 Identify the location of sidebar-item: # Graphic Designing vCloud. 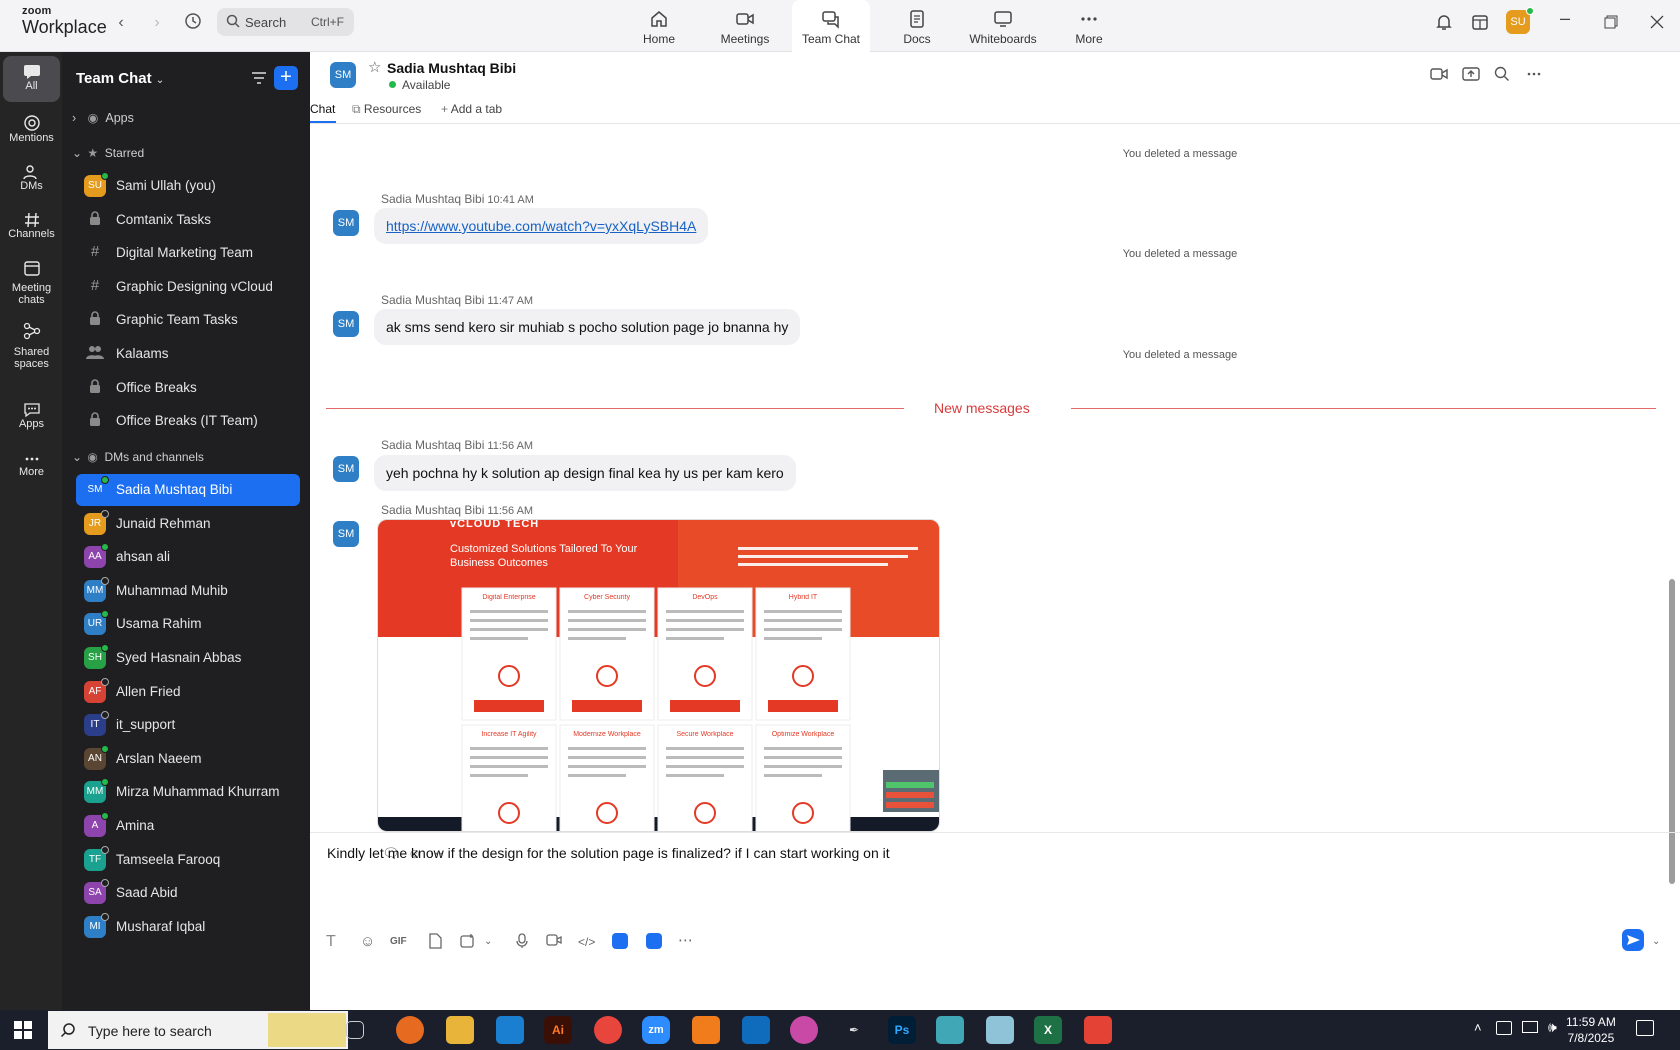
(188, 287).